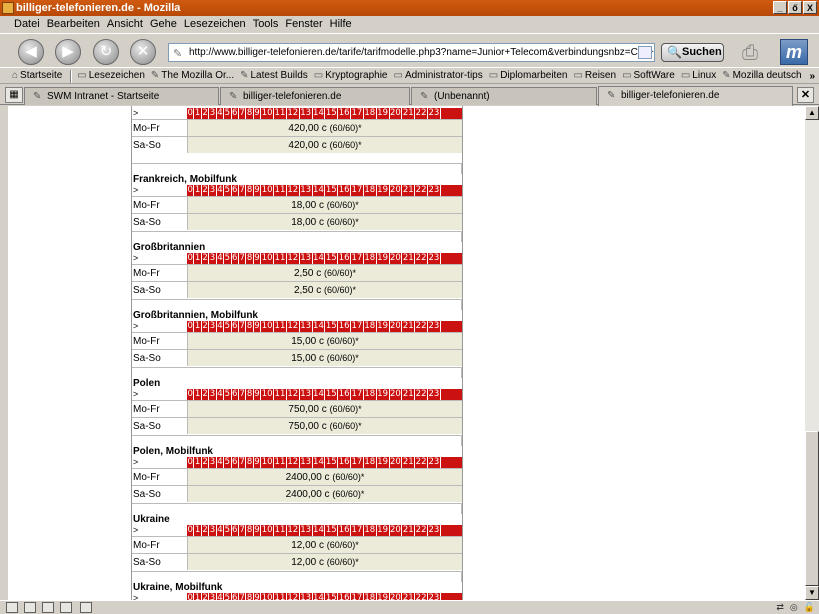  Describe the element at coordinates (163, 24) in the screenshot. I see `menu-gehe: Gehe` at that location.